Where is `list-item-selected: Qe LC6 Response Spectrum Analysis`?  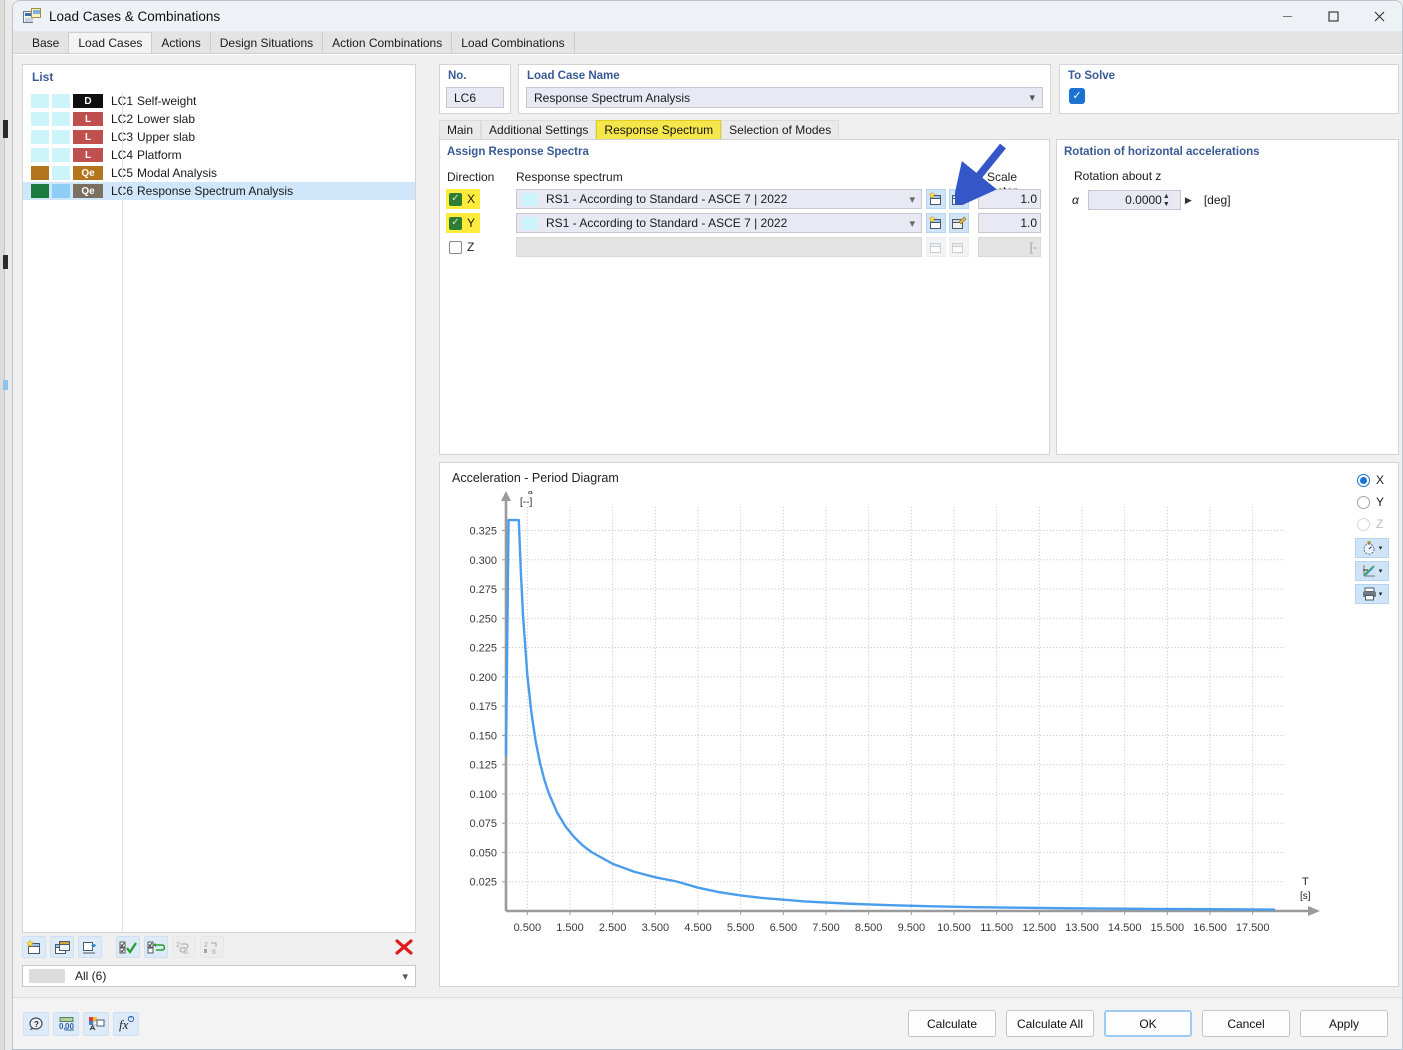 list-item-selected: Qe LC6 Response Spectrum Analysis is located at coordinates (219, 191).